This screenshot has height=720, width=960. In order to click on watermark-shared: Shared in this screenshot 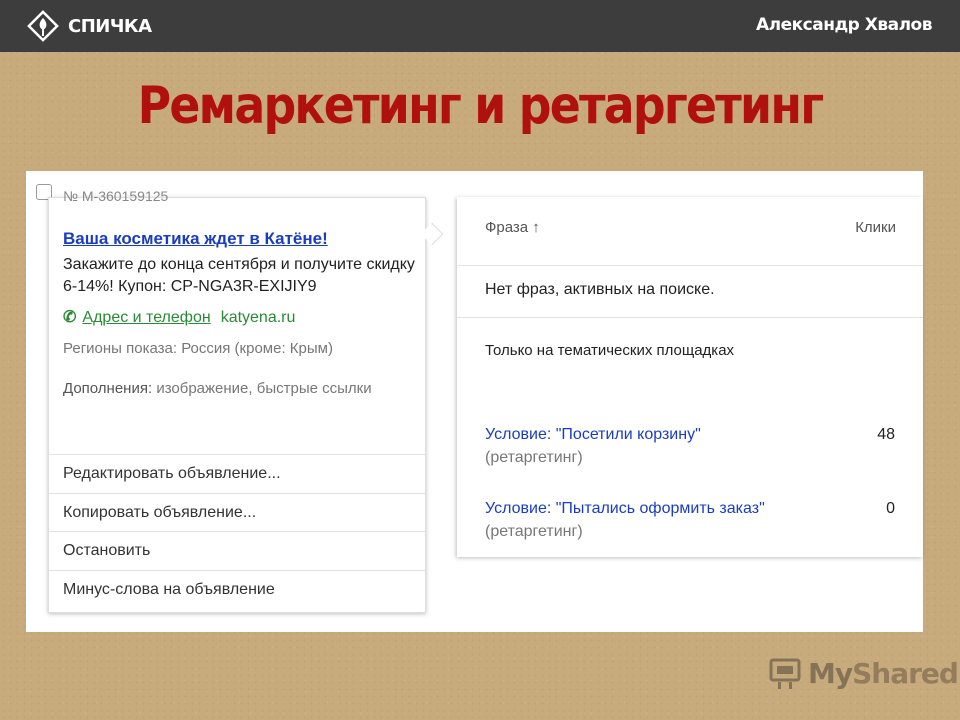, I will do `click(905, 673)`.